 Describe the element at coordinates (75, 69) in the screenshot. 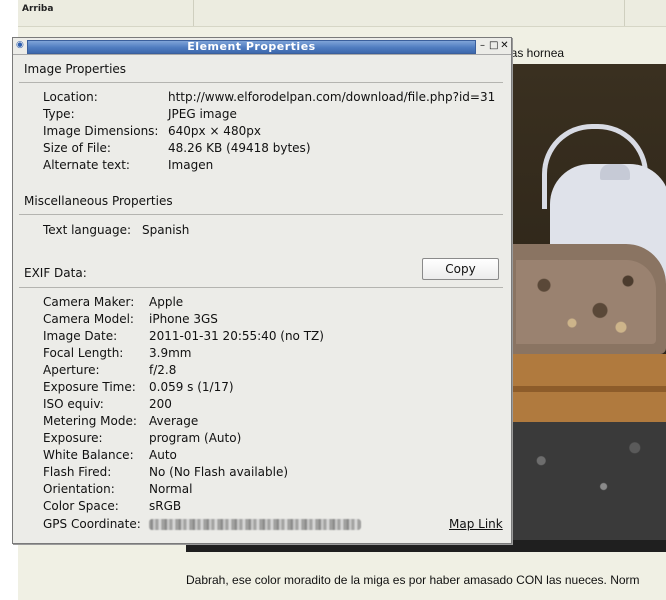

I see `image-properties-heading: Image Properties` at that location.